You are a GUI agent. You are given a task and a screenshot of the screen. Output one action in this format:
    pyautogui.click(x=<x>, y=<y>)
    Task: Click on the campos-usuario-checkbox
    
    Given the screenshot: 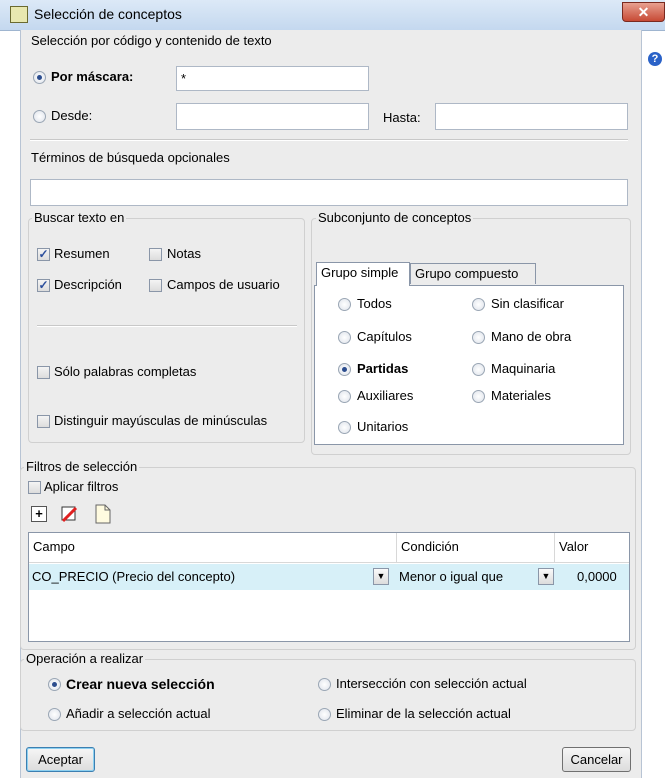 What is the action you would take?
    pyautogui.click(x=155, y=285)
    